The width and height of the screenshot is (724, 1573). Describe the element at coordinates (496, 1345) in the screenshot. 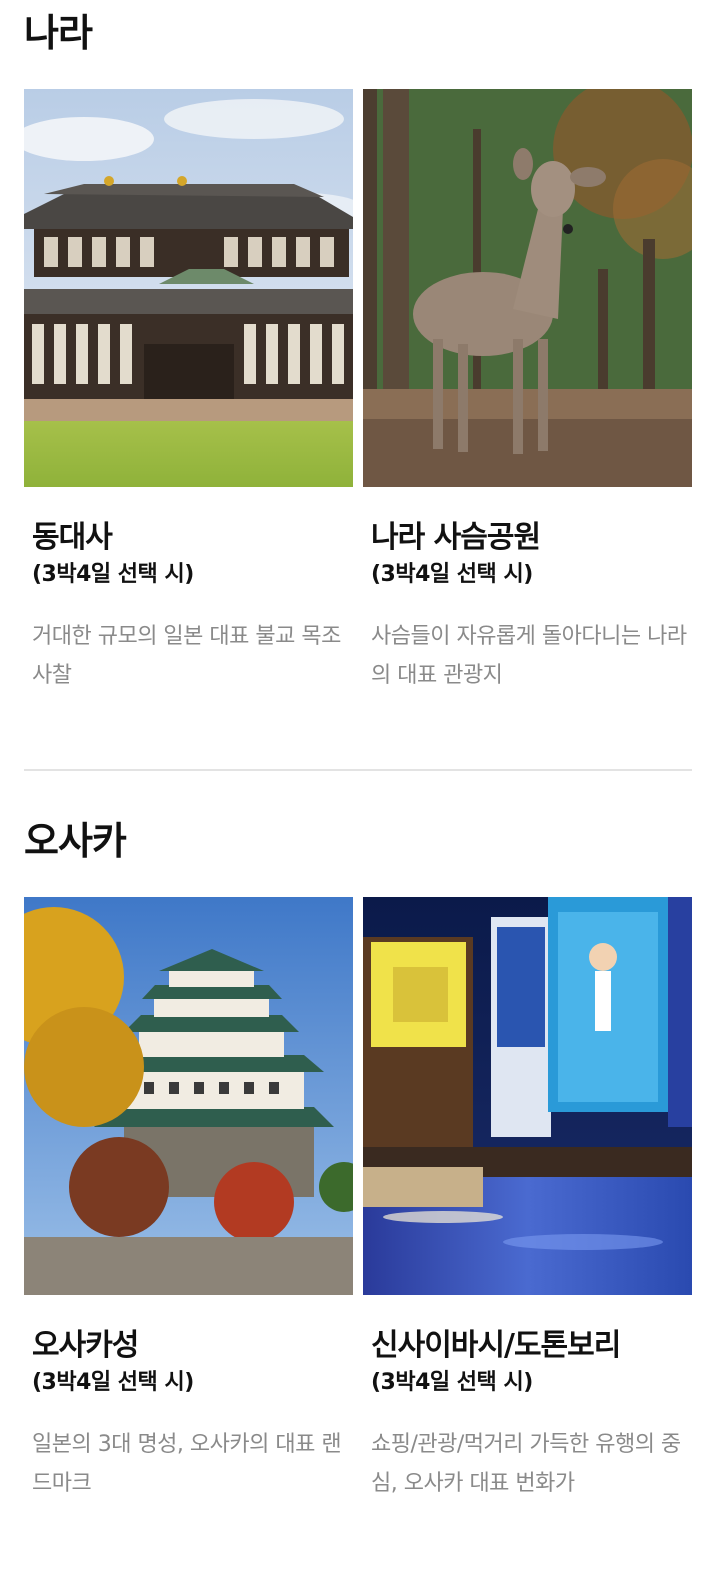

I see `card-title: 신사이바시/도톤보리` at that location.